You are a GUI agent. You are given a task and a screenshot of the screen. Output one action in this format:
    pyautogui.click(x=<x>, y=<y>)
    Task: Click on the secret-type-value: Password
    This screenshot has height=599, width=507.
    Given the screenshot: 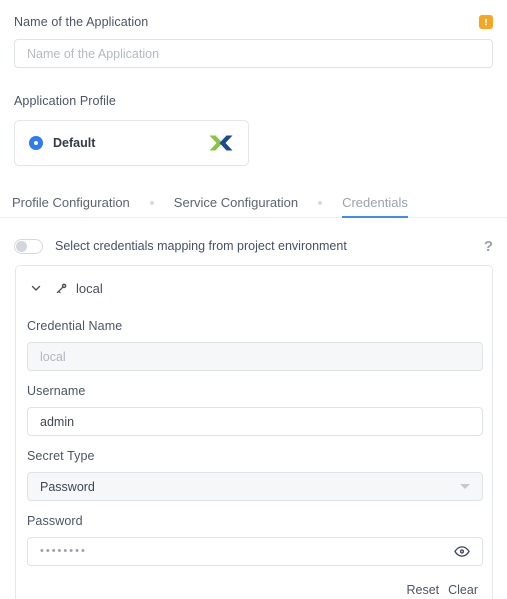 What is the action you would take?
    pyautogui.click(x=67, y=486)
    